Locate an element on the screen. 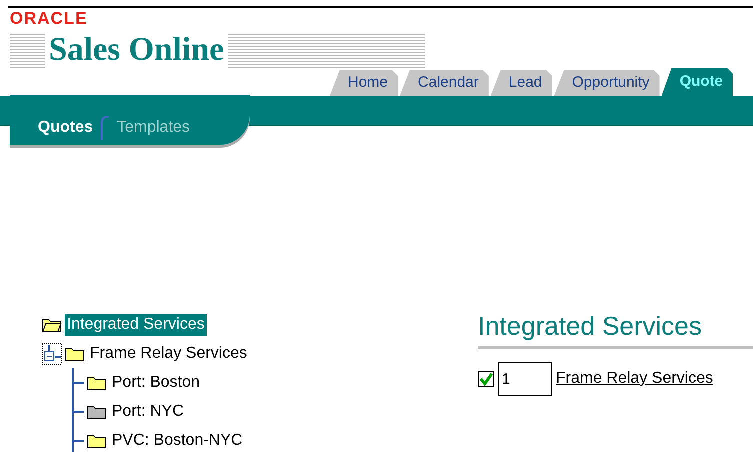  collapse-icon is located at coordinates (52, 353).